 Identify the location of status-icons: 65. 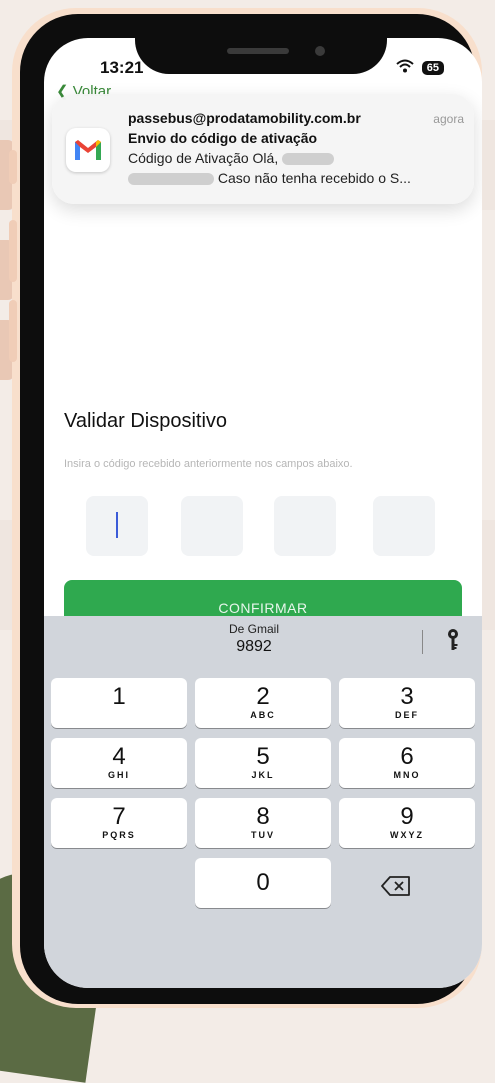
(420, 68).